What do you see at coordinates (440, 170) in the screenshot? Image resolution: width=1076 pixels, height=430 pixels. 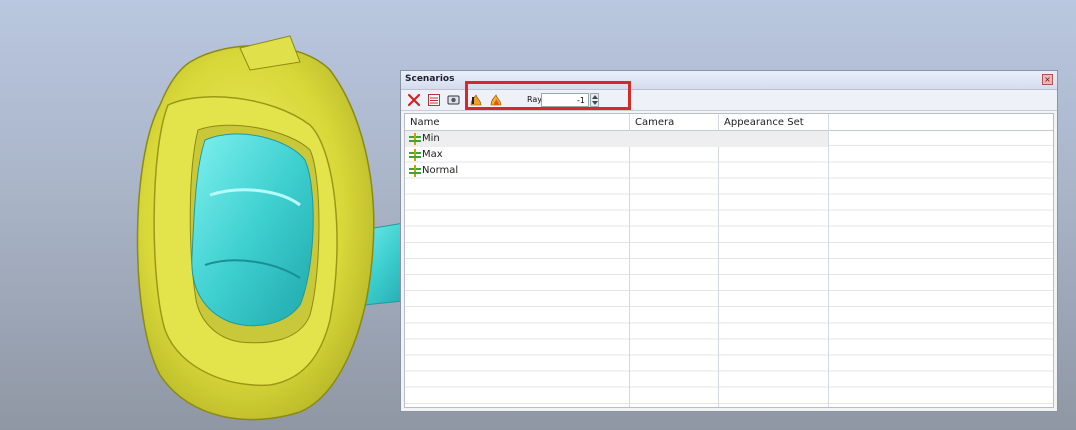 I see `row-name: Normal` at bounding box center [440, 170].